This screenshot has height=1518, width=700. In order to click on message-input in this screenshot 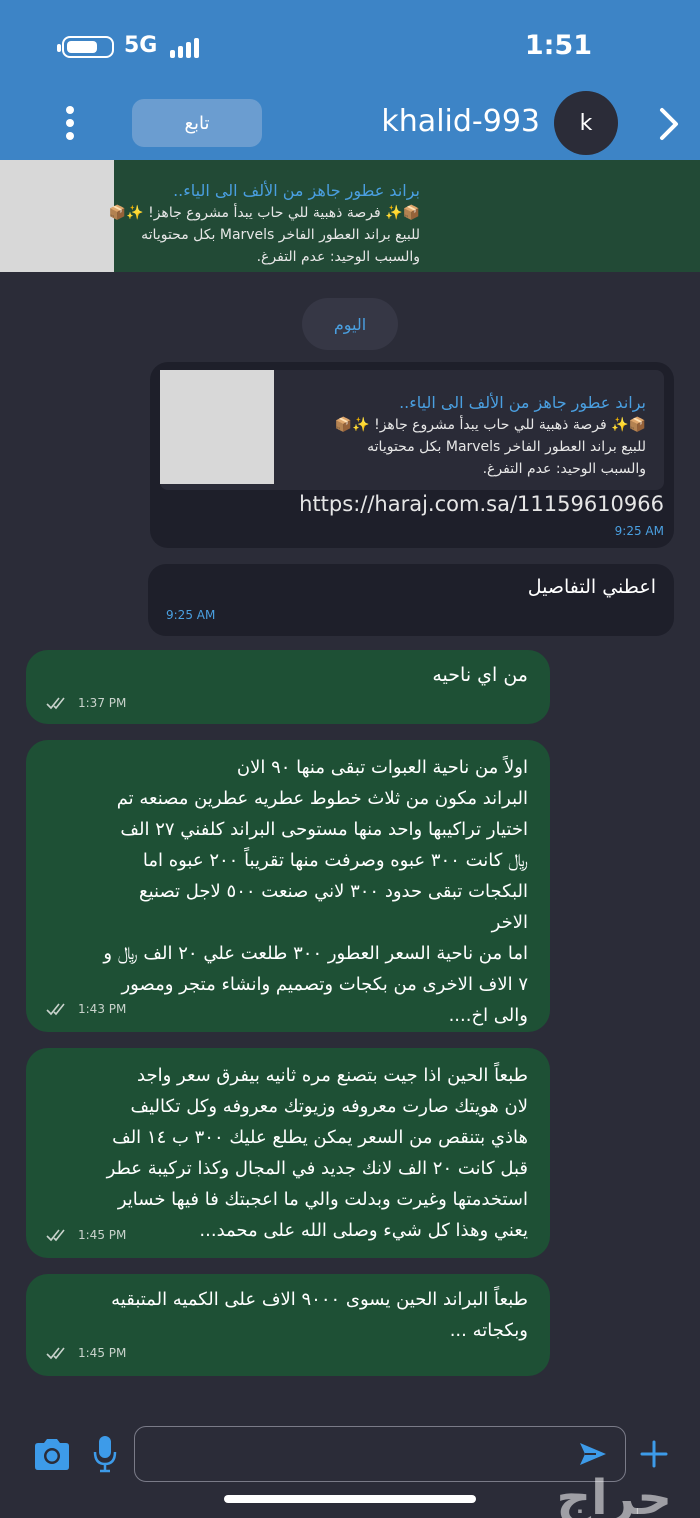, I will do `click(380, 1454)`.